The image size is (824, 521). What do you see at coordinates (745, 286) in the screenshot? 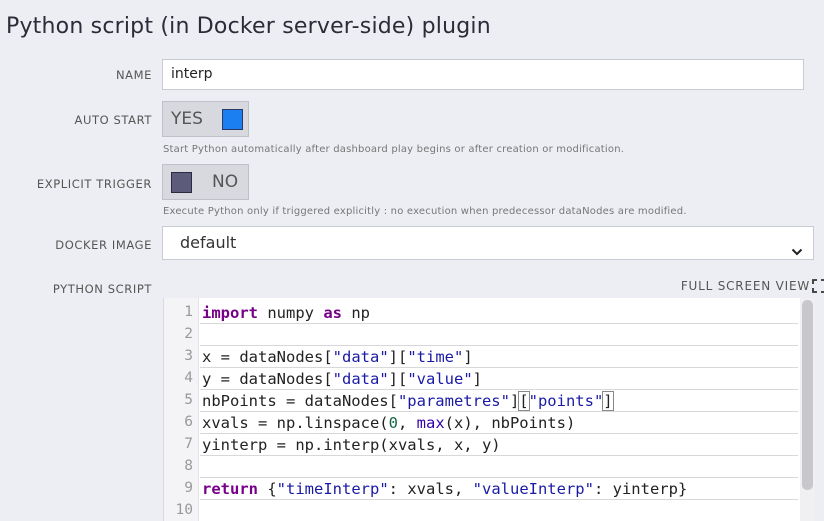
I see `full-screen-view-label: FULL SCREEN VIEW` at bounding box center [745, 286].